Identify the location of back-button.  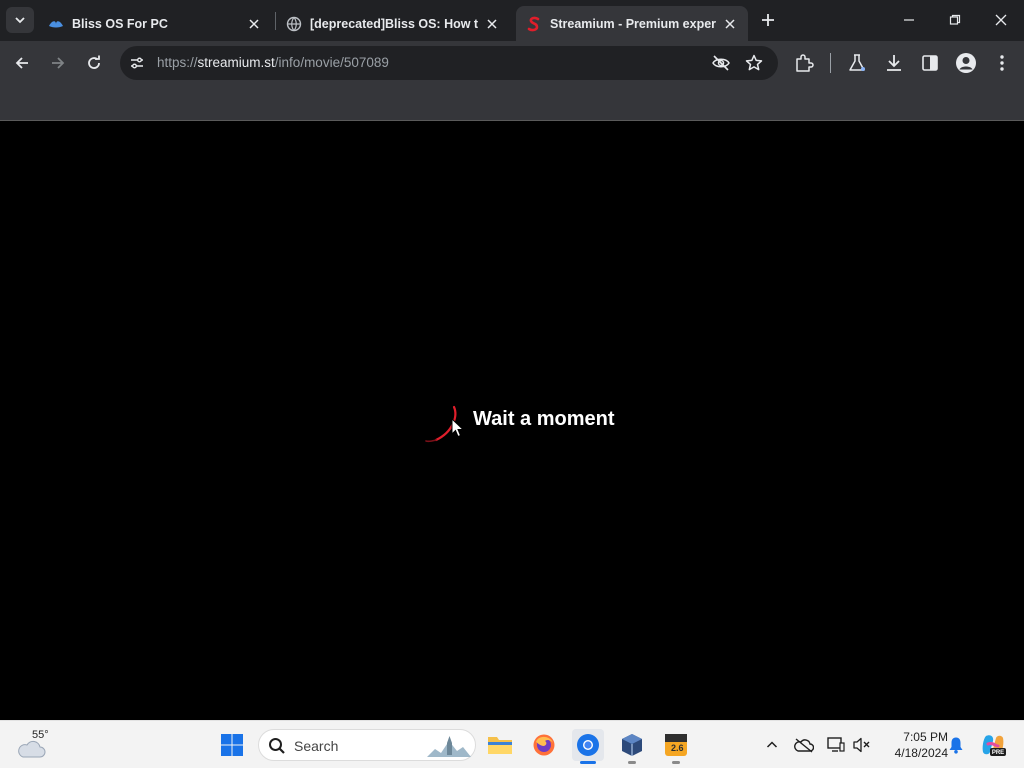
(22, 63).